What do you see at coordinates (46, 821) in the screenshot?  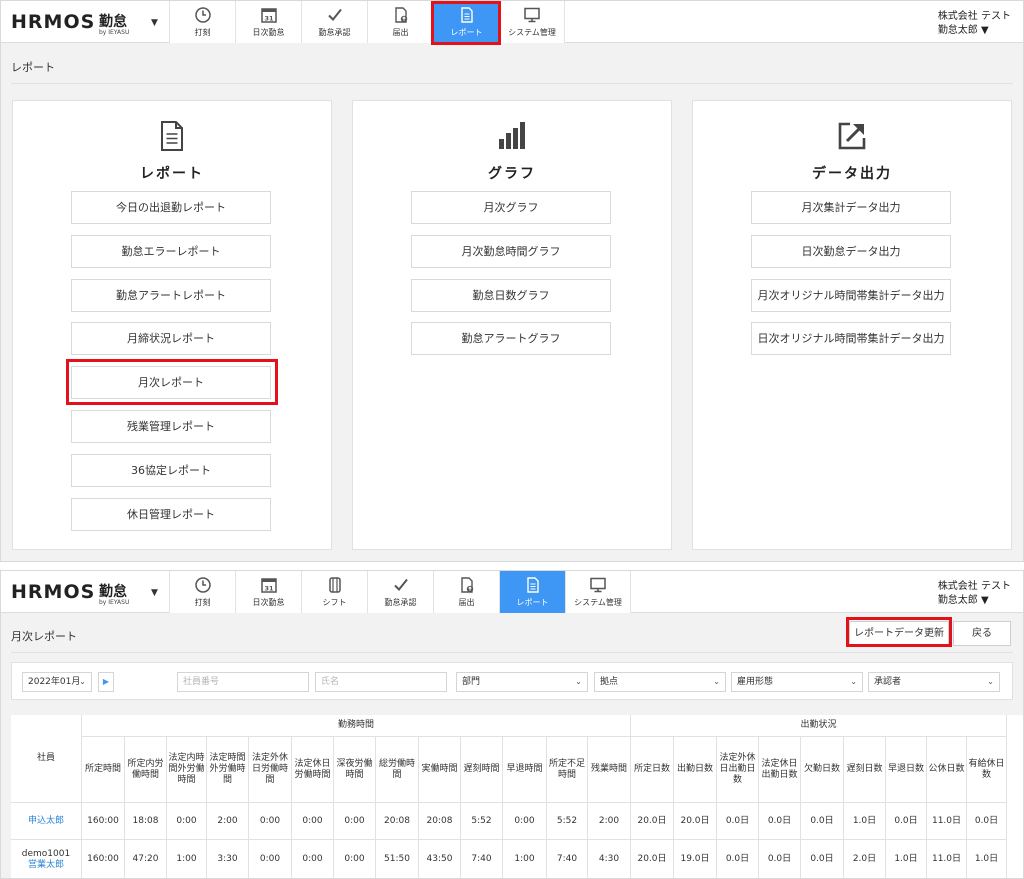 I see `employee-name-link: 申込太郎` at bounding box center [46, 821].